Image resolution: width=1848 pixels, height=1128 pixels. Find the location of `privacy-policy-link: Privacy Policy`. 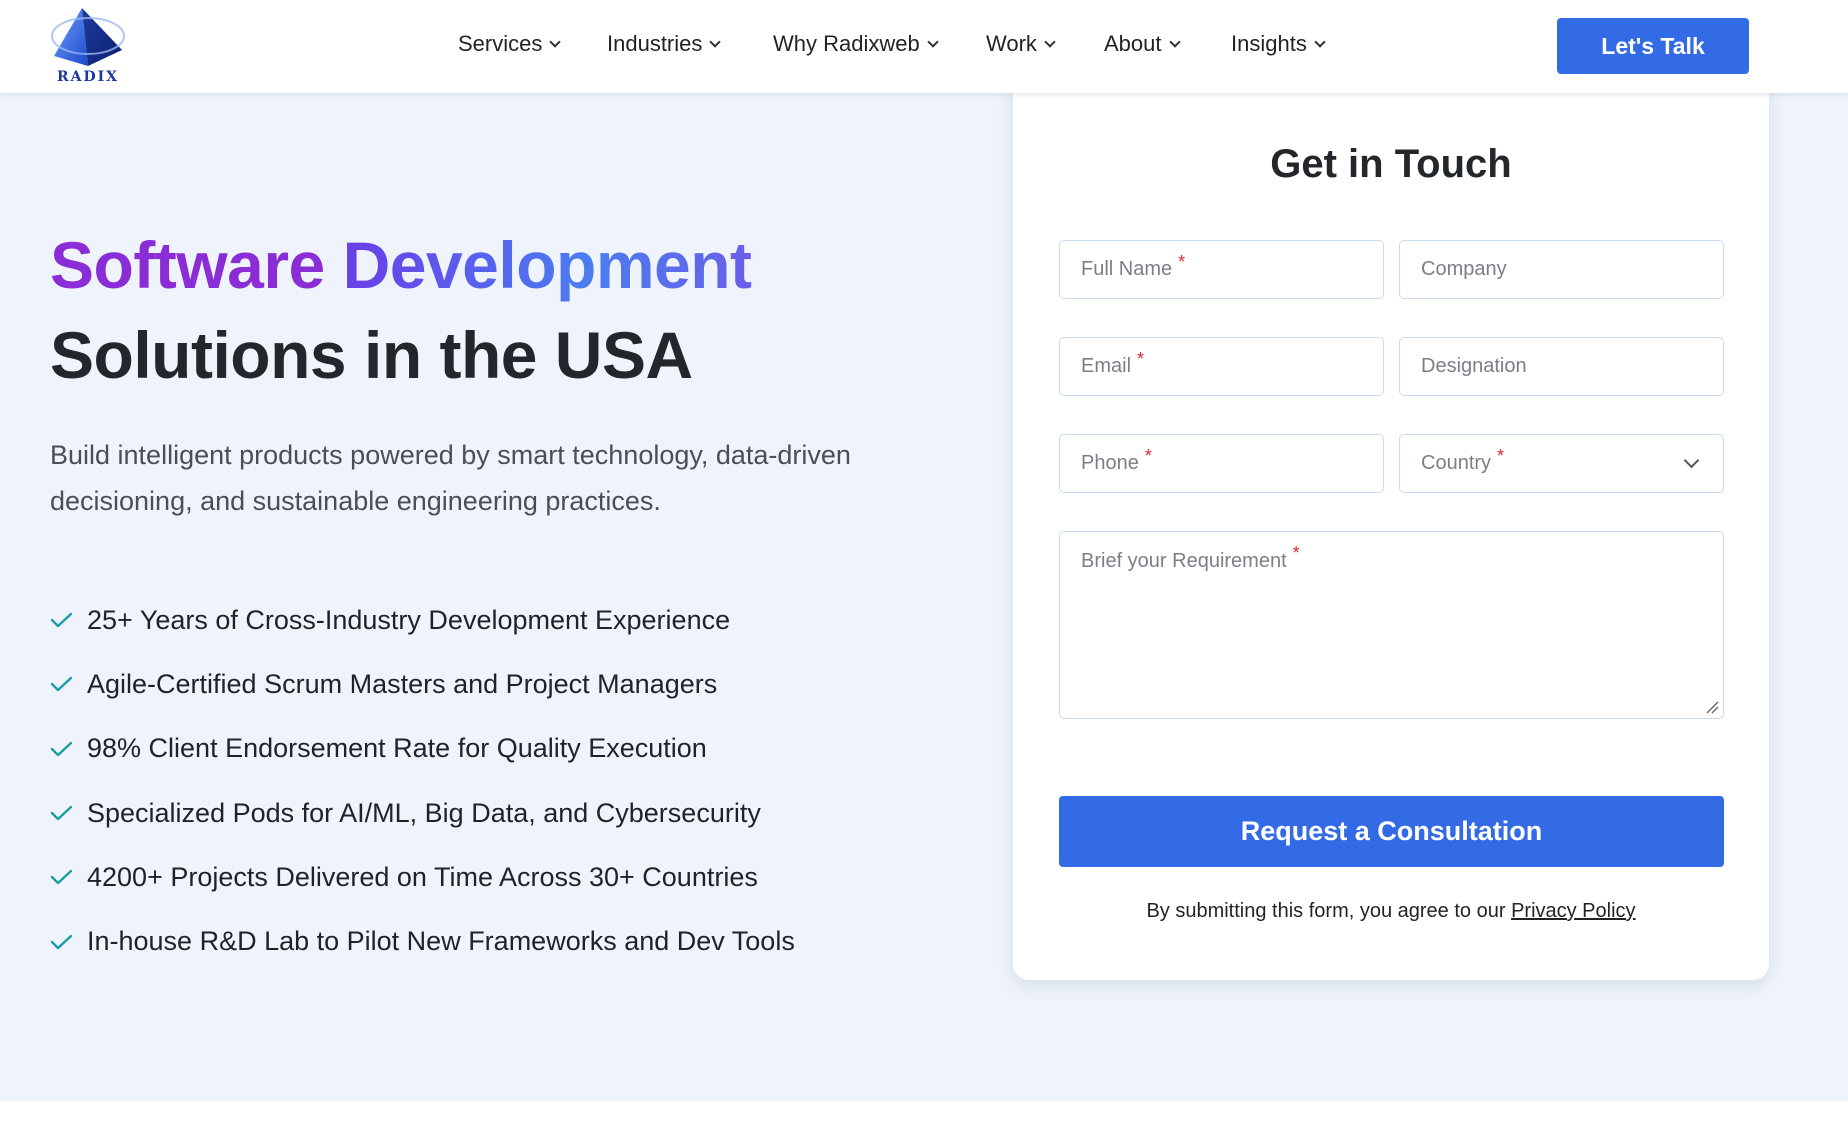

privacy-policy-link: Privacy Policy is located at coordinates (1573, 911).